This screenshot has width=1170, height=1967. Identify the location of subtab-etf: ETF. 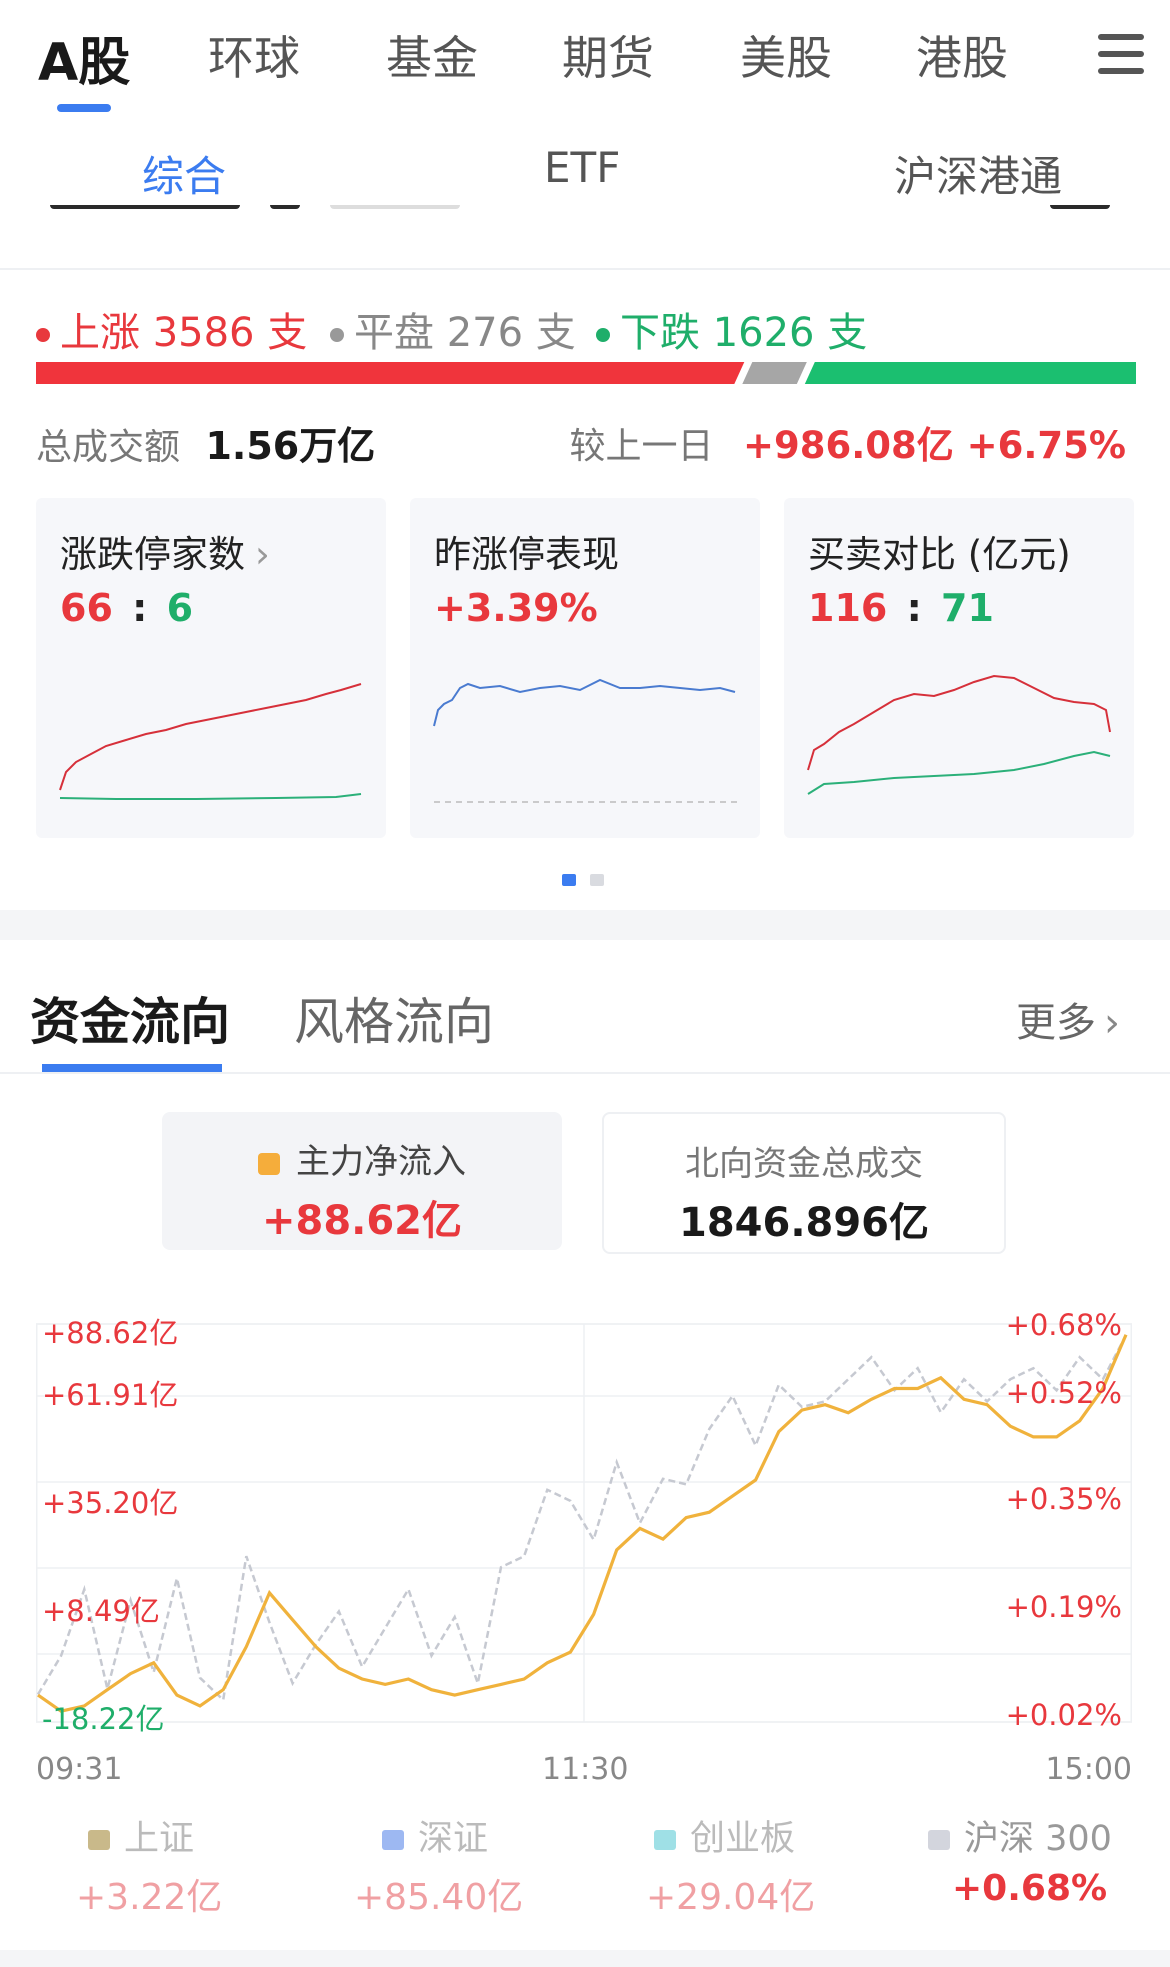
(582, 167).